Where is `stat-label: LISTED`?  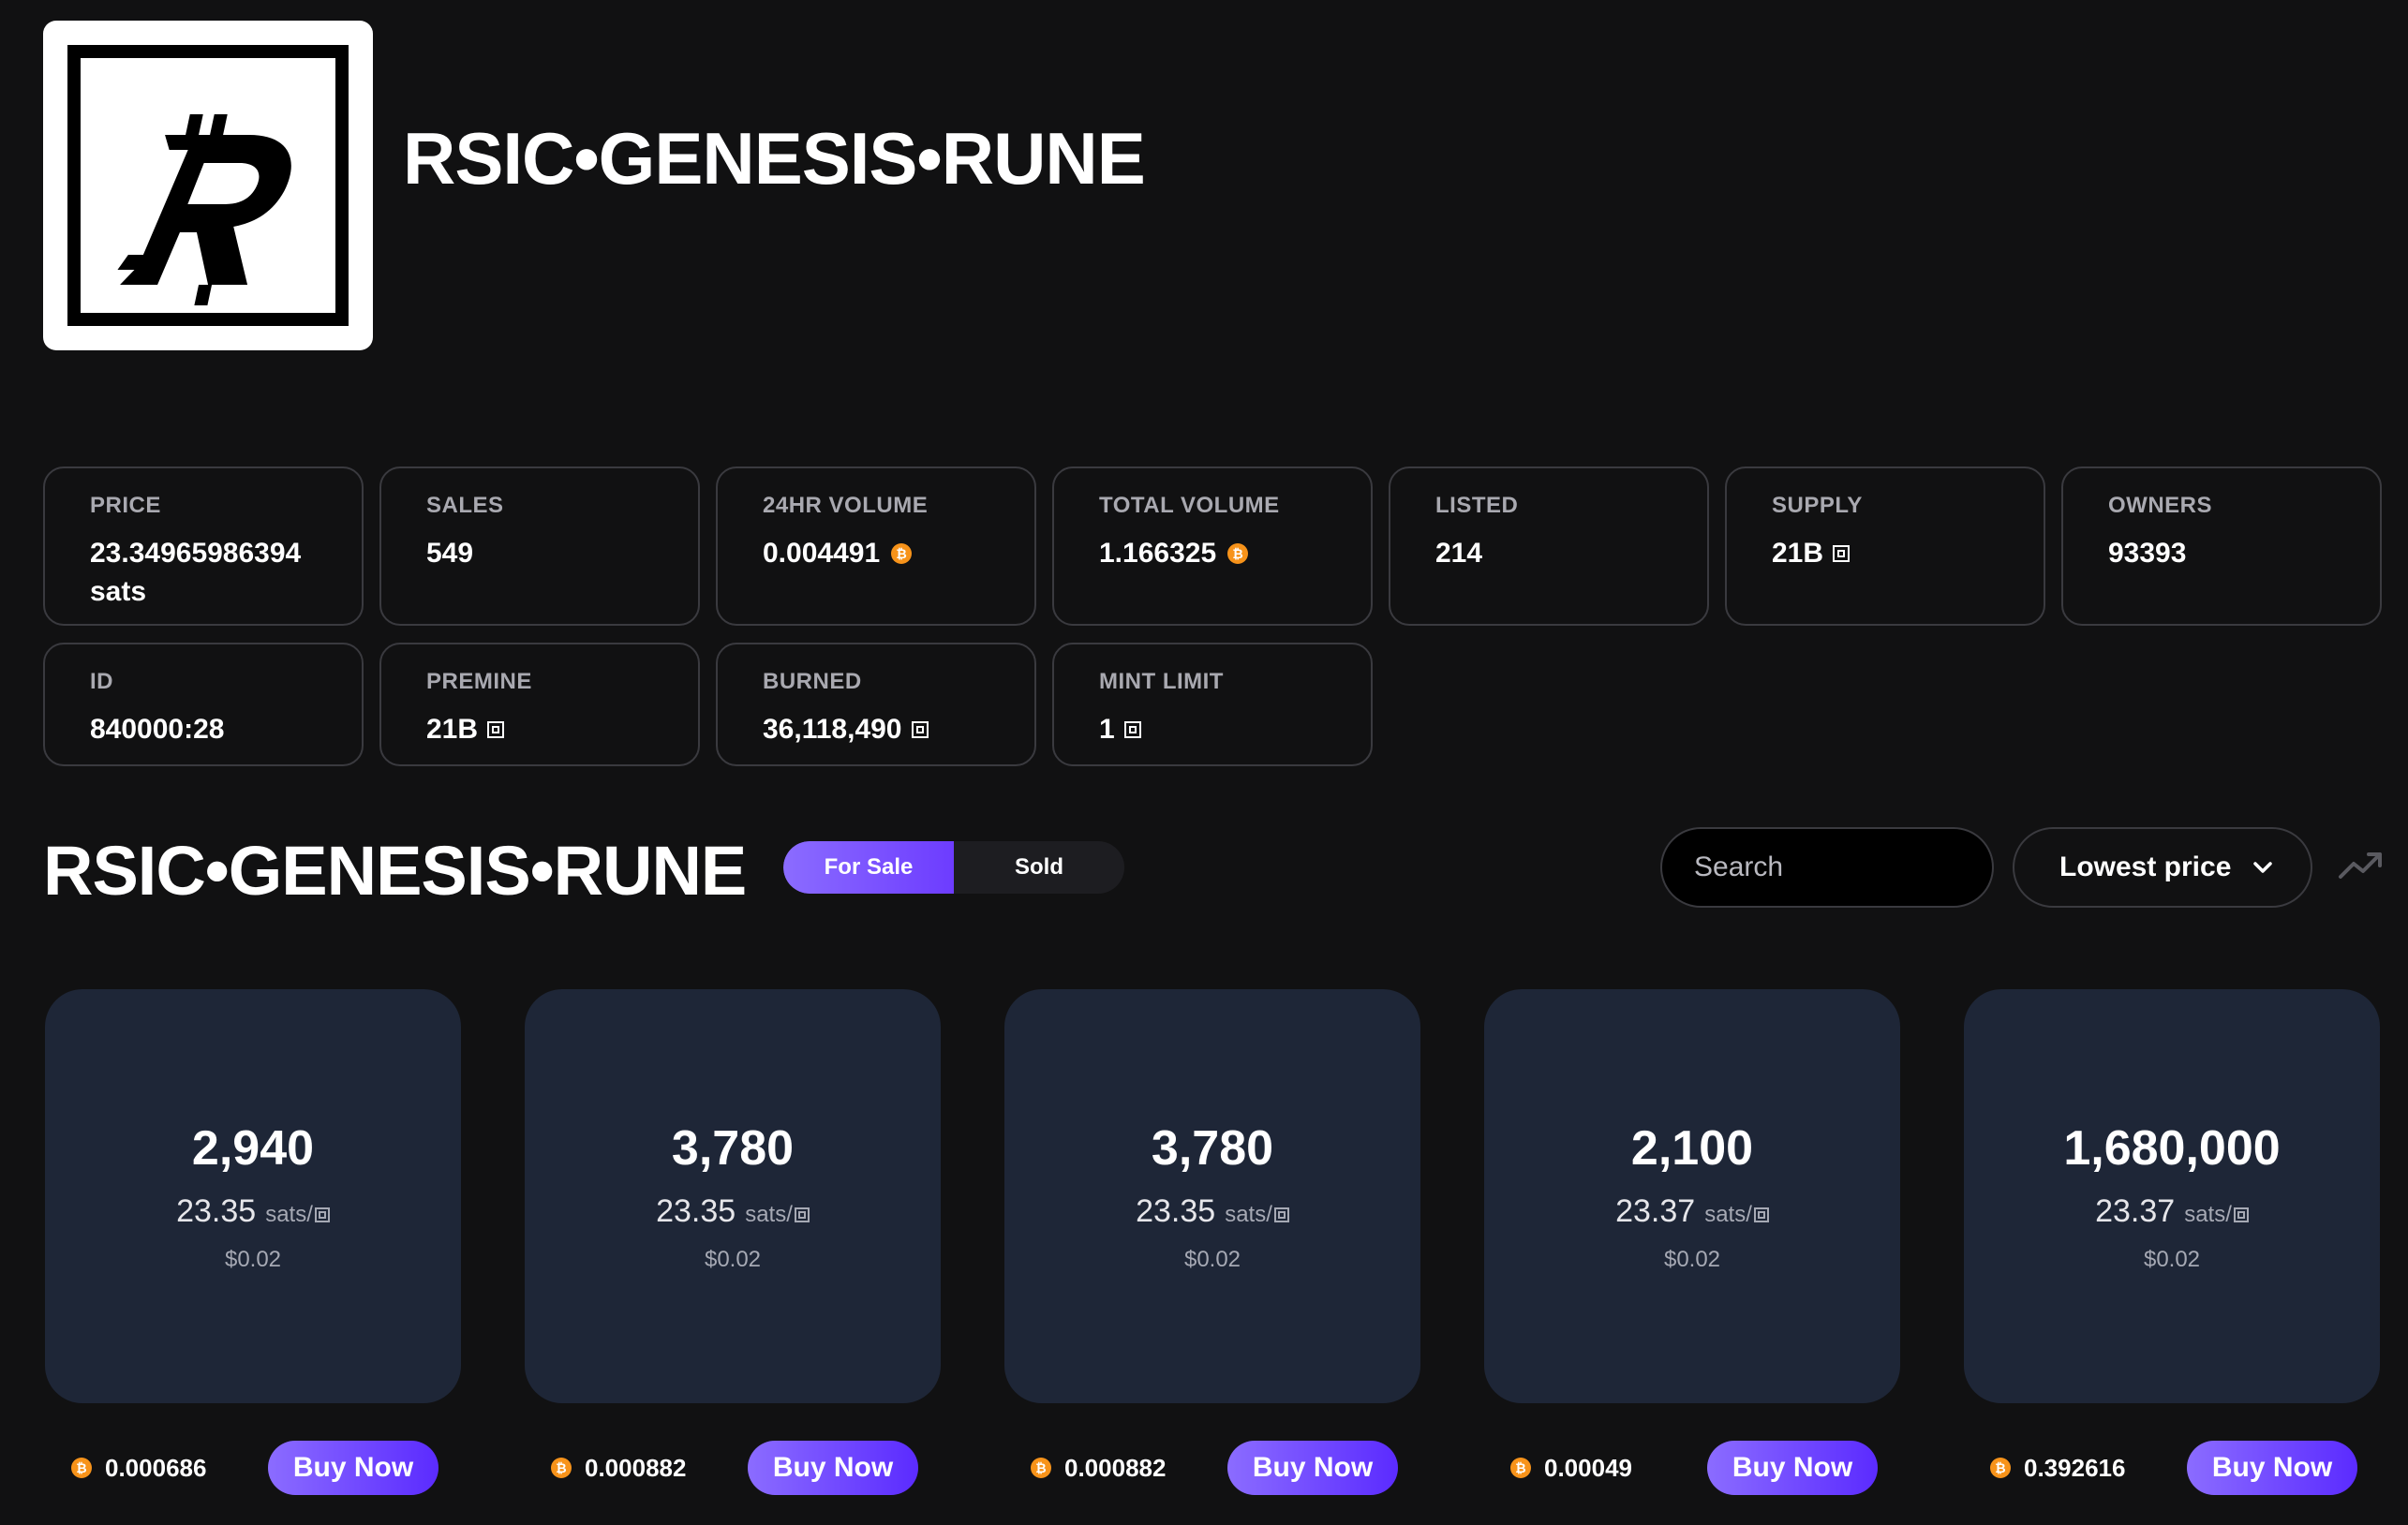 stat-label: LISTED is located at coordinates (1477, 505).